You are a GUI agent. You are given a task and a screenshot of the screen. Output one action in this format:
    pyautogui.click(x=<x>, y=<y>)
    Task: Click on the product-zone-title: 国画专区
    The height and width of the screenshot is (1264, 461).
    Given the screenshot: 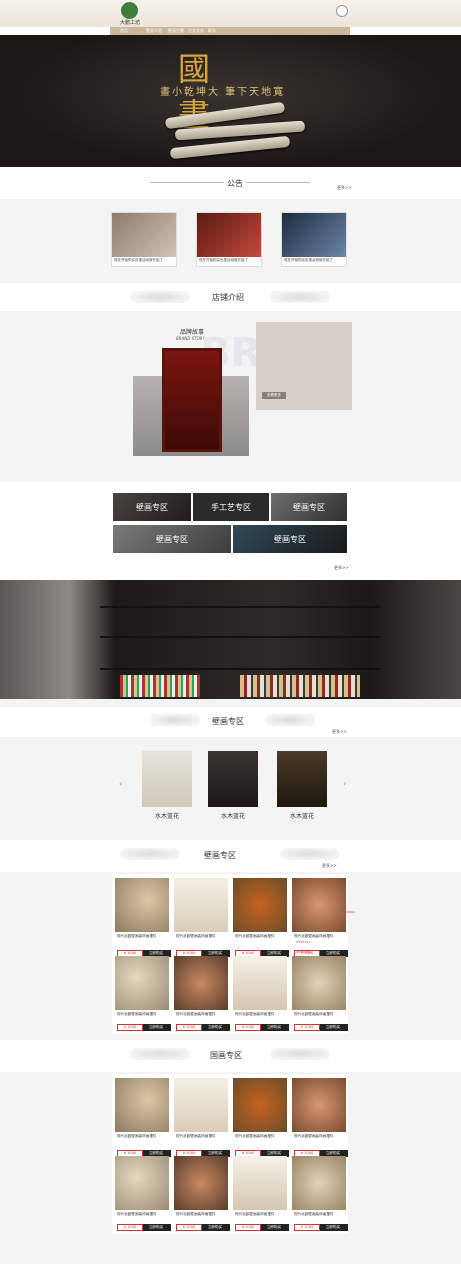 What is the action you would take?
    pyautogui.click(x=226, y=1055)
    